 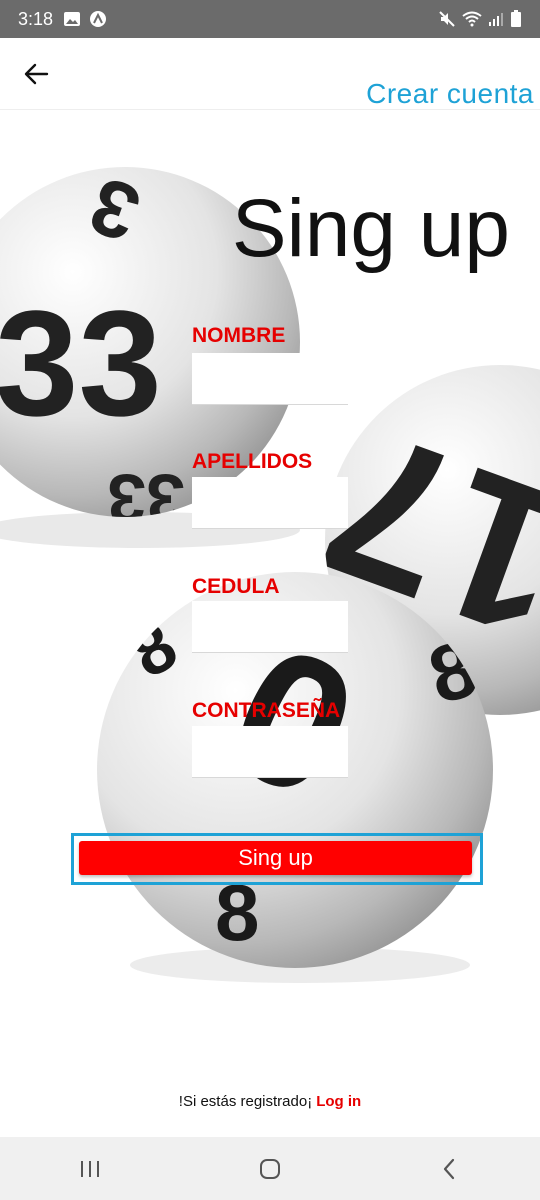 I want to click on cedula-input, so click(x=270, y=627).